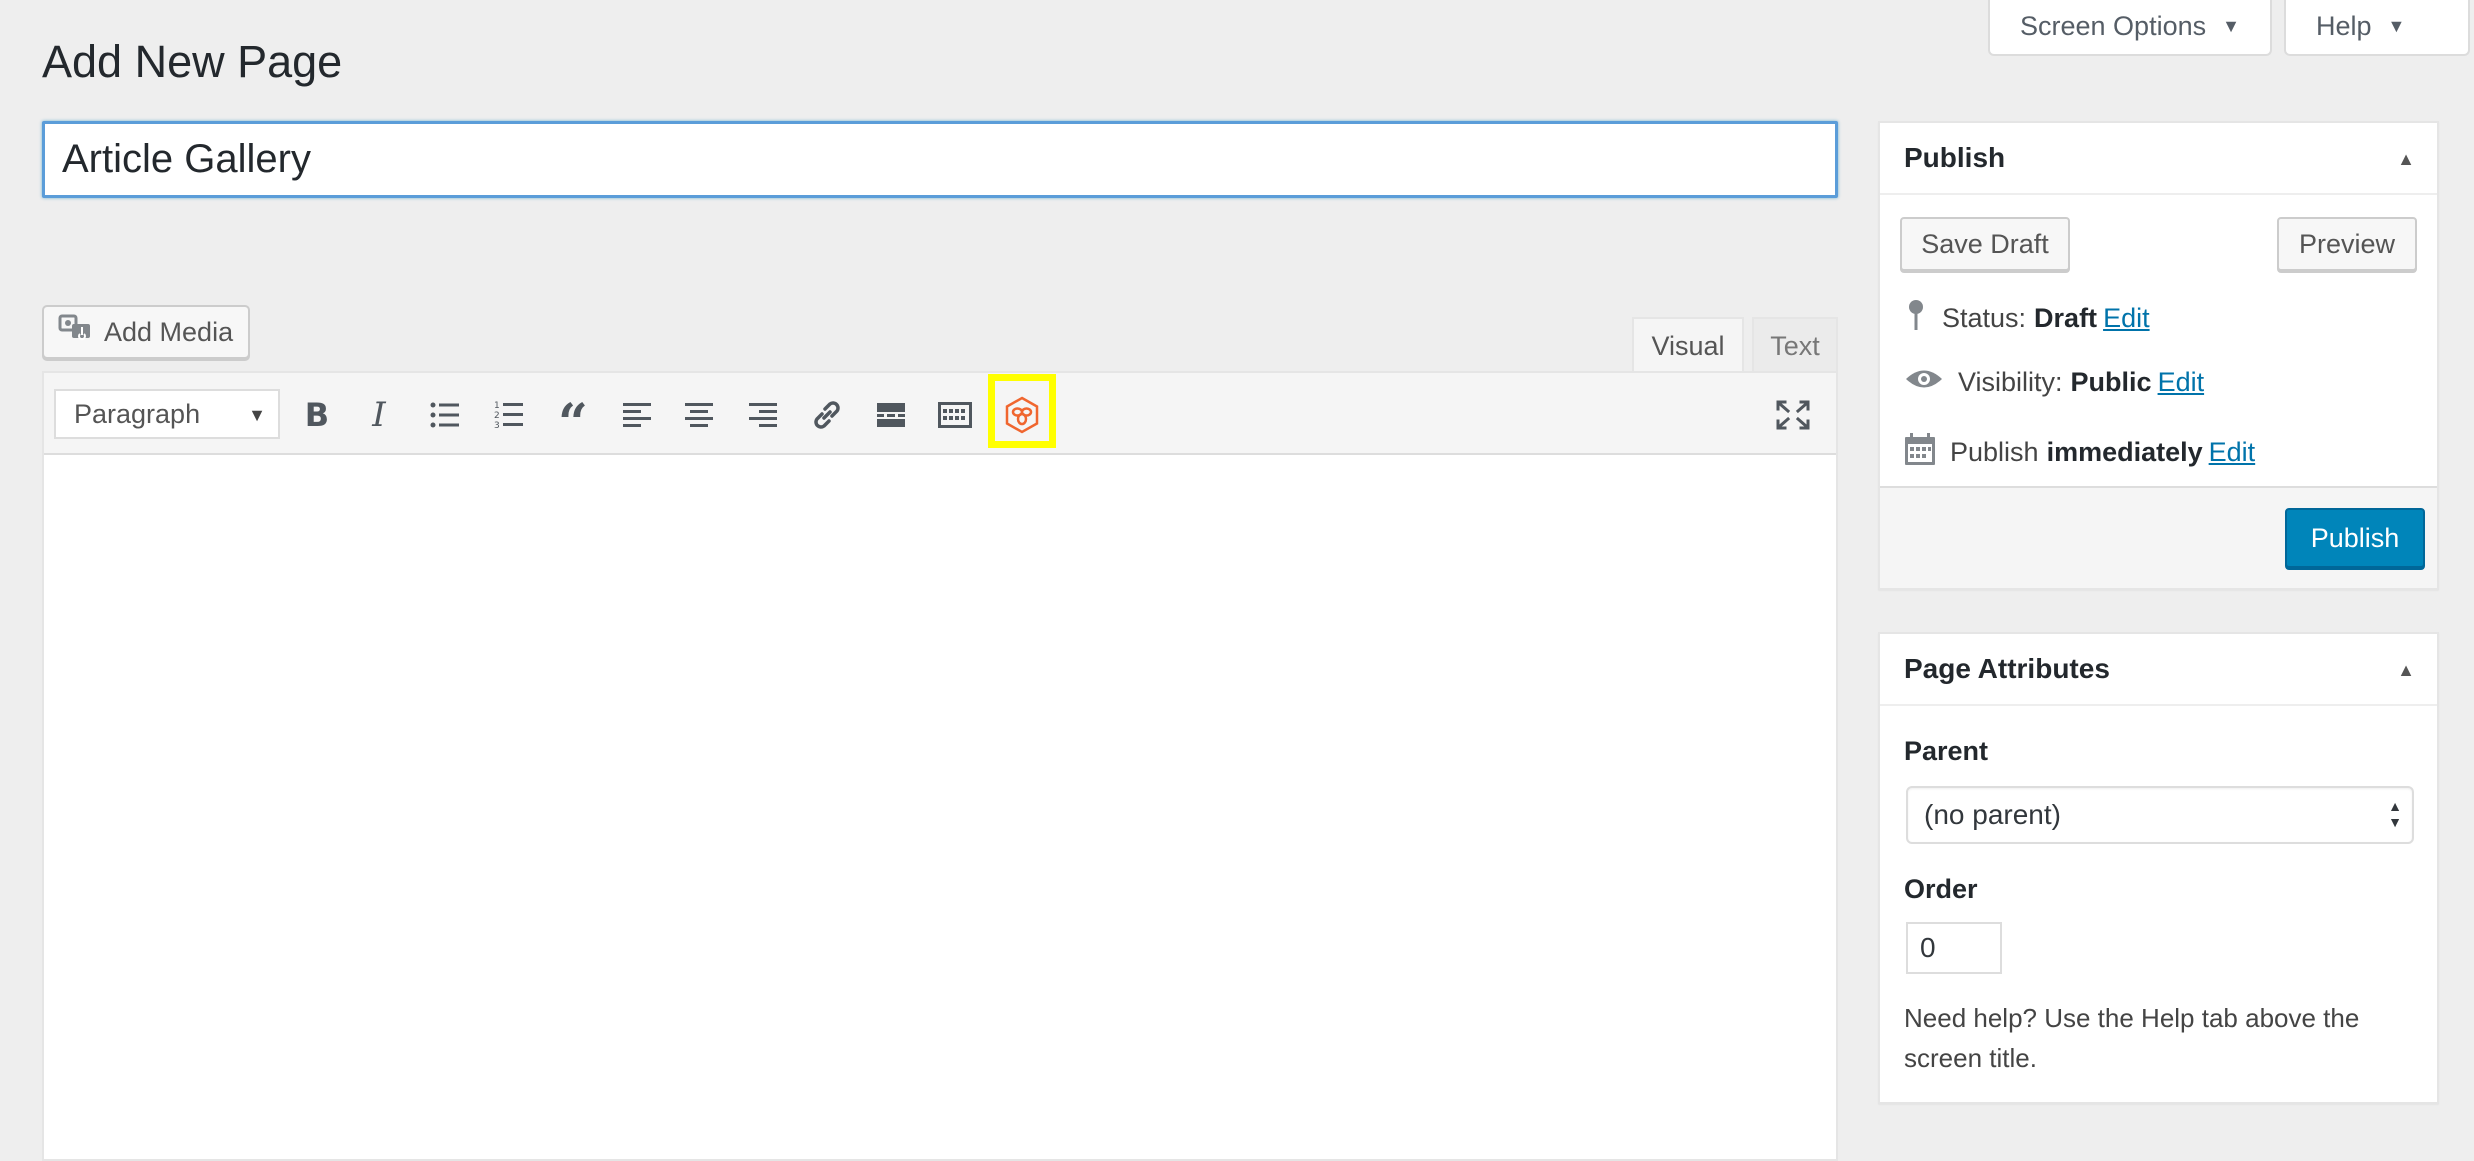 This screenshot has width=2474, height=1161. I want to click on publish-schedule-label: Publish, so click(1994, 452).